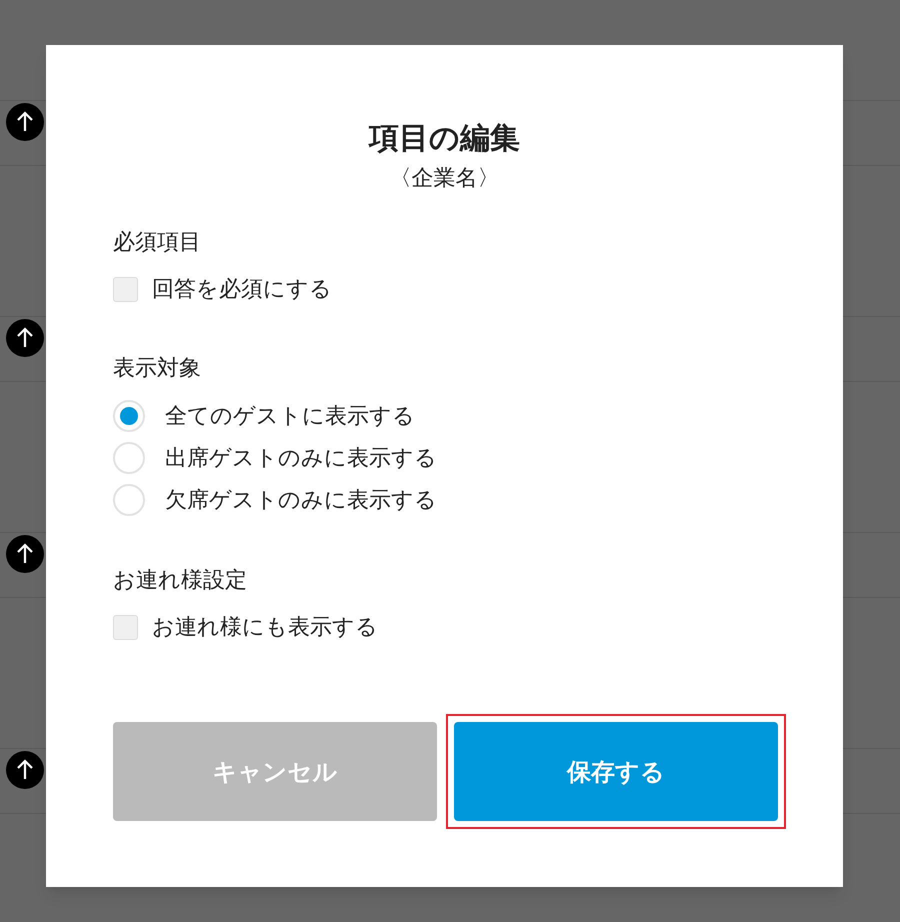 This screenshot has width=900, height=922. Describe the element at coordinates (616, 771) in the screenshot. I see `save-button: 保存する` at that location.